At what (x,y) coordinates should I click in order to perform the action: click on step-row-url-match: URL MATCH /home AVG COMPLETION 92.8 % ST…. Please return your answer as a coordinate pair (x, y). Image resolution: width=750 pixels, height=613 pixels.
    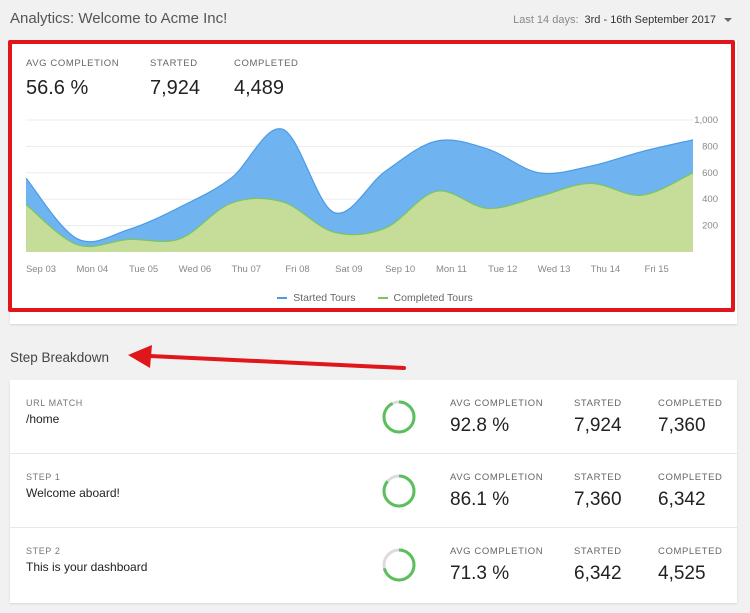
    Looking at the image, I should click on (373, 417).